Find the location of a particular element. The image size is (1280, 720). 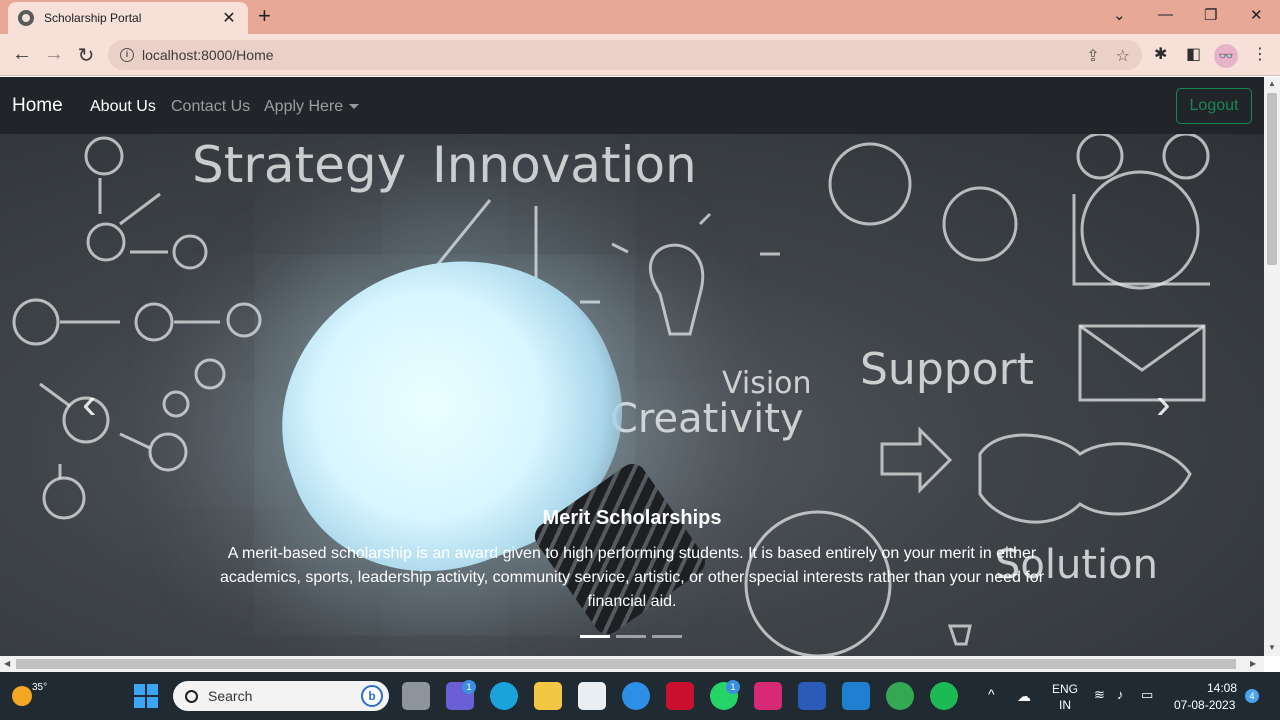

carousel-prev-icon: ‹ is located at coordinates (89, 404).